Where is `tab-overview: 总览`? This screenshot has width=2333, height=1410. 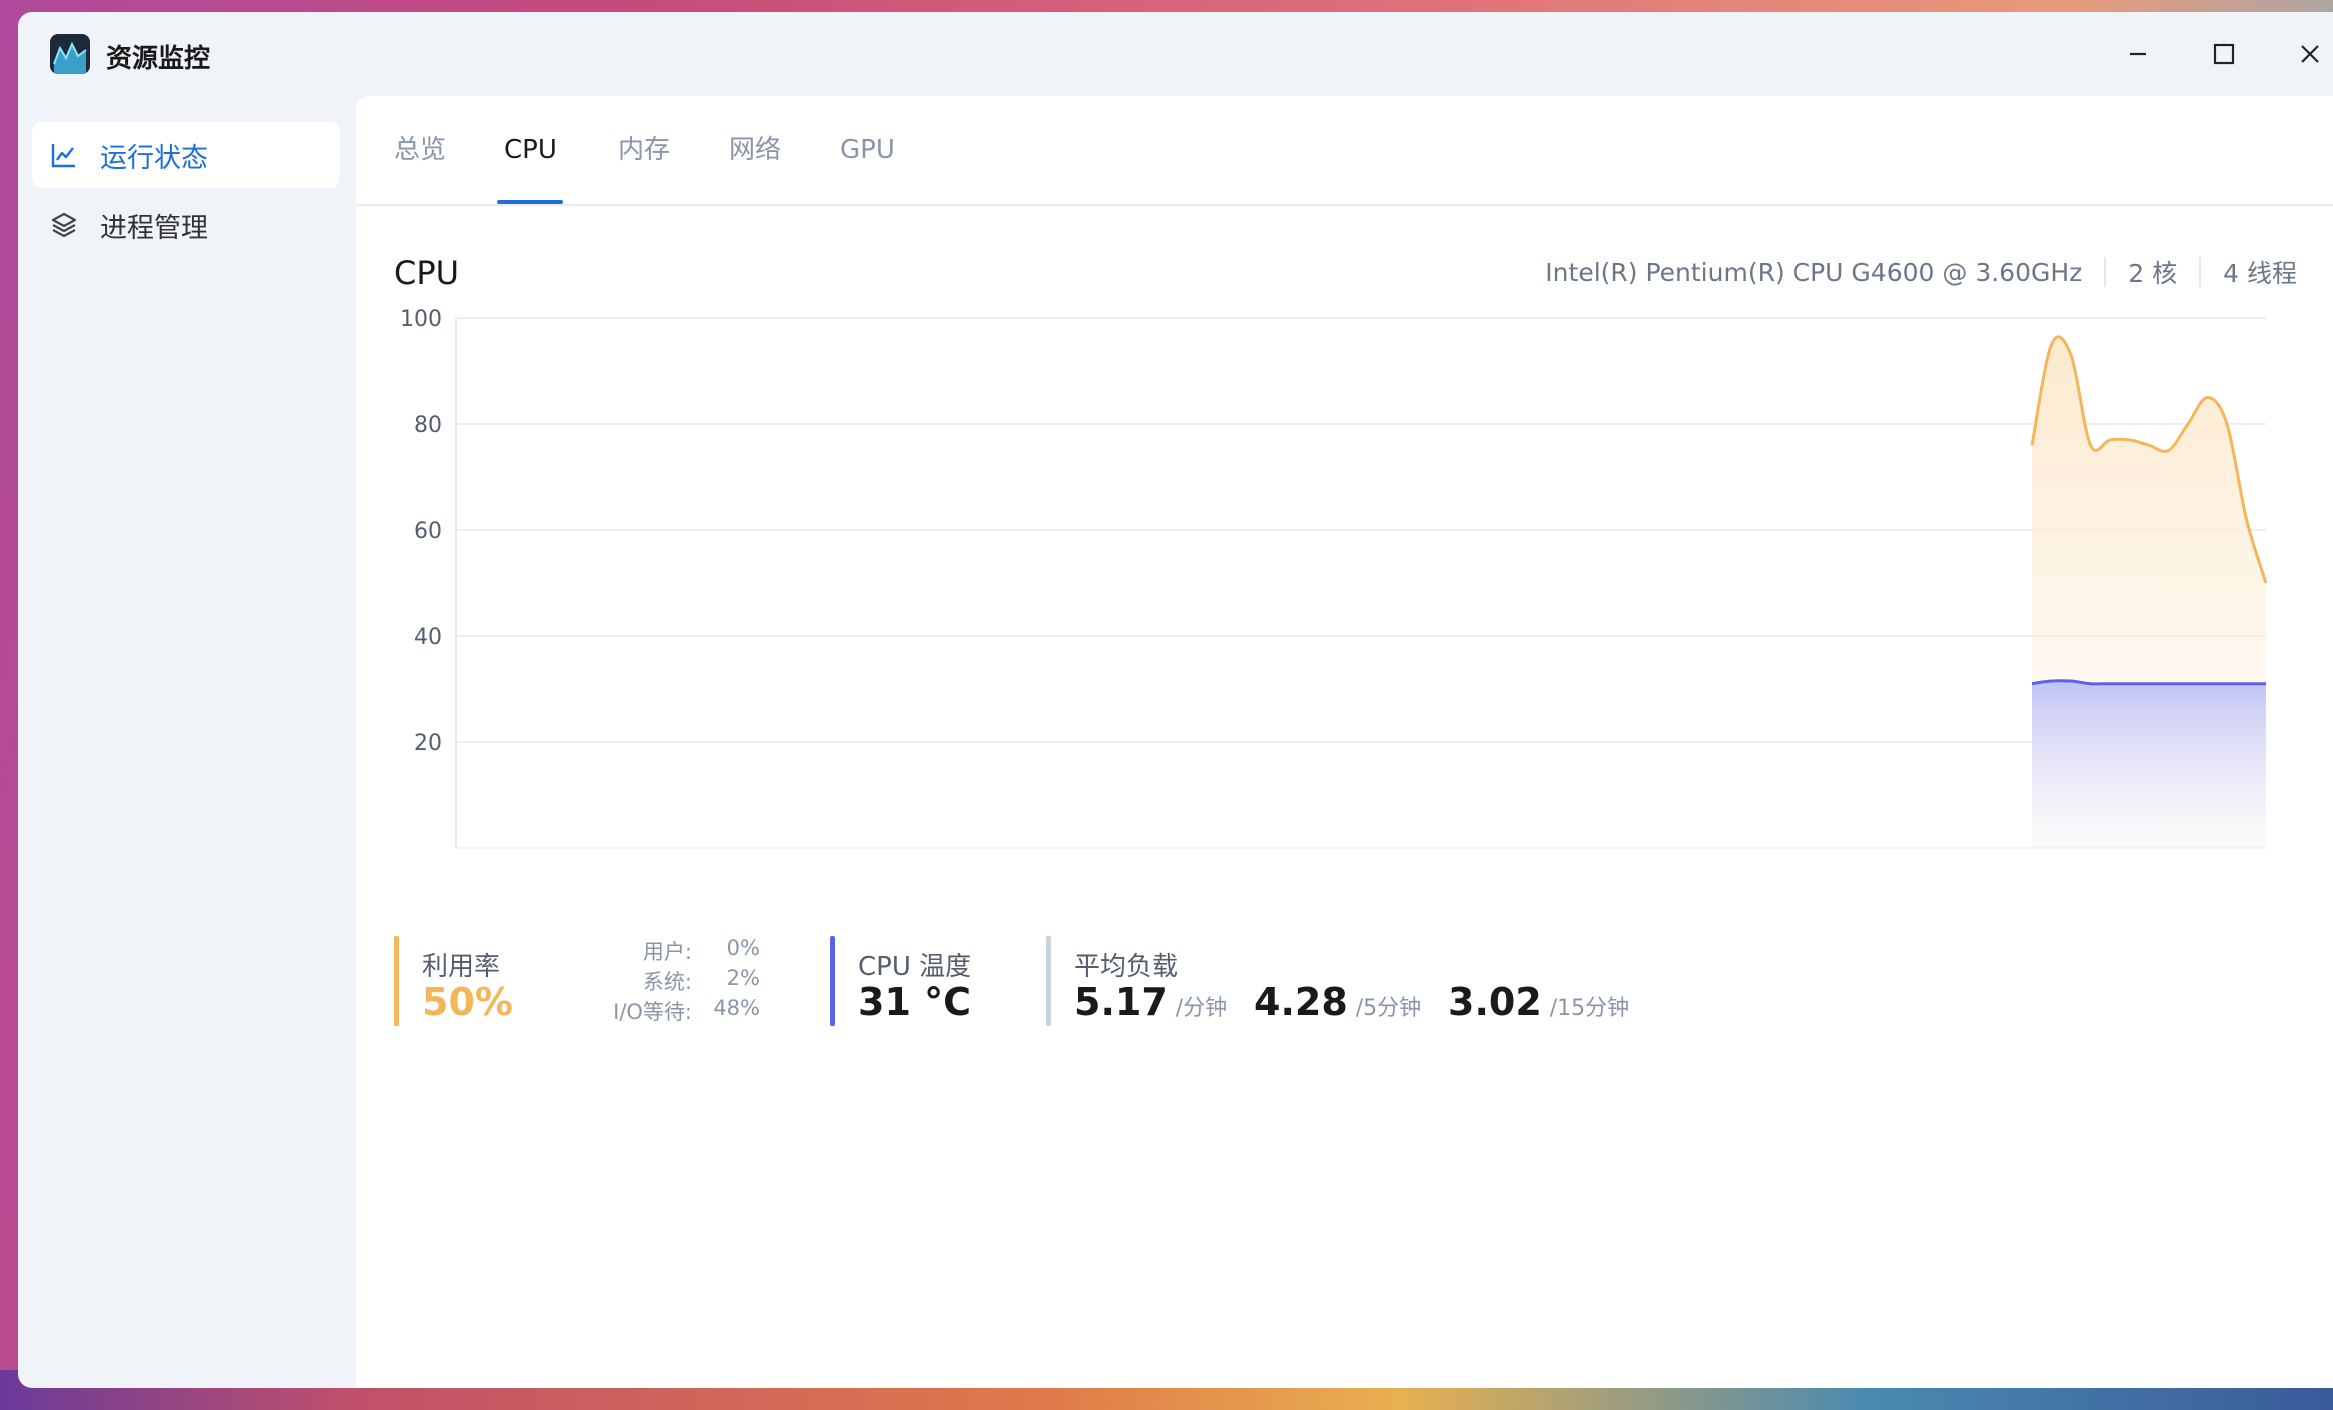 tab-overview: 总览 is located at coordinates (420, 150).